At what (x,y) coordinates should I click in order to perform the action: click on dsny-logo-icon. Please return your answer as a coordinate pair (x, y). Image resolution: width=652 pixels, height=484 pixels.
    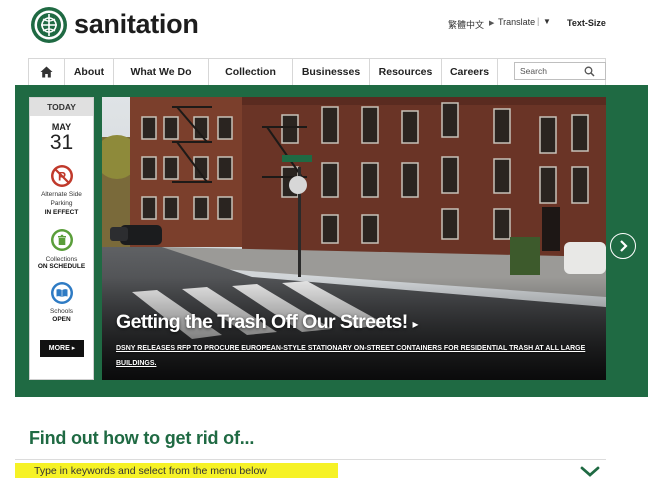
    Looking at the image, I should click on (49, 25).